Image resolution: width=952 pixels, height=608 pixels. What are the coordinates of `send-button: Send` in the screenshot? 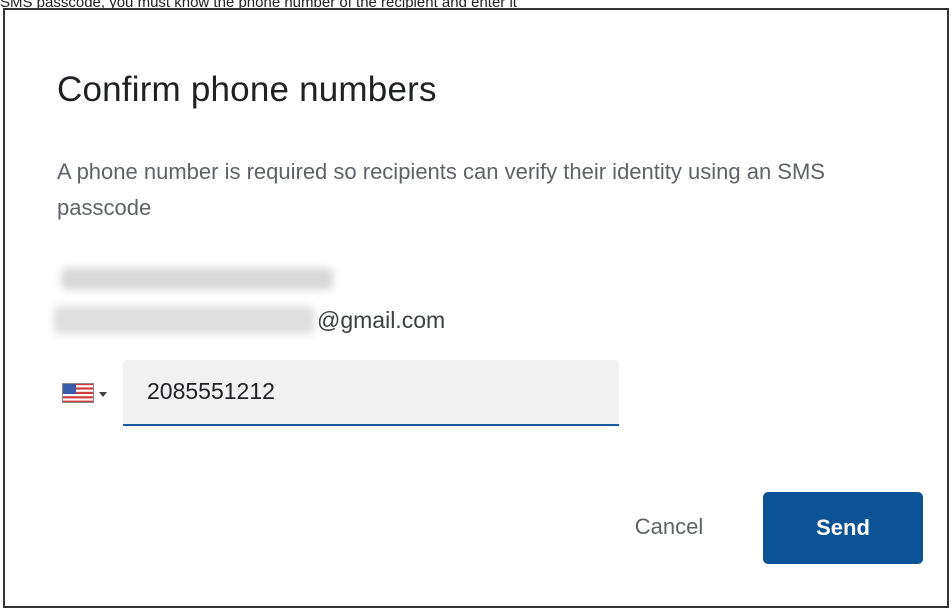 It's located at (843, 528).